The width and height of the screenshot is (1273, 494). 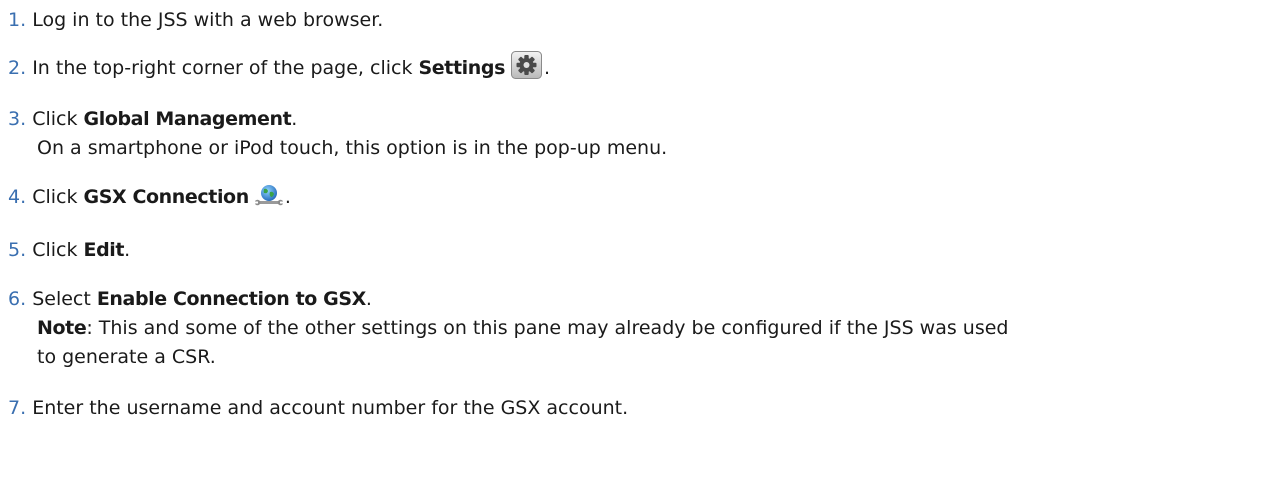 What do you see at coordinates (17, 68) in the screenshot?
I see `step-number: 2.` at bounding box center [17, 68].